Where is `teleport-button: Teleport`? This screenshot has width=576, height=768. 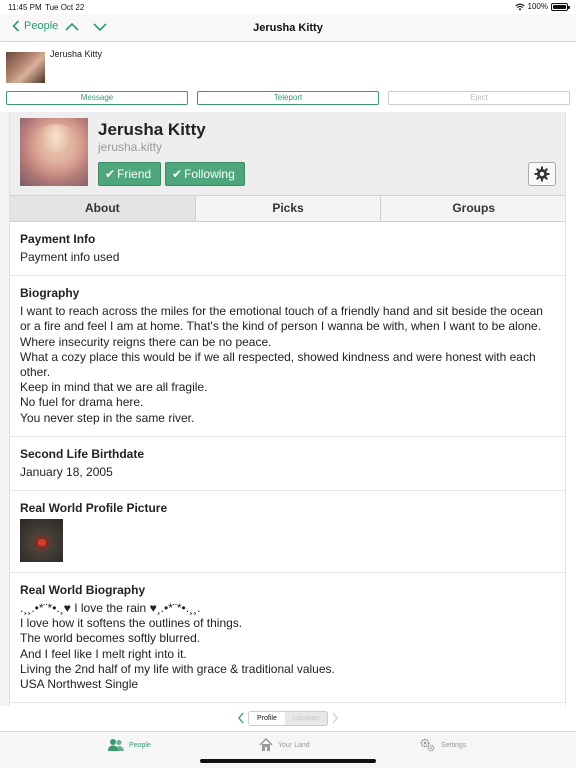 teleport-button: Teleport is located at coordinates (288, 98).